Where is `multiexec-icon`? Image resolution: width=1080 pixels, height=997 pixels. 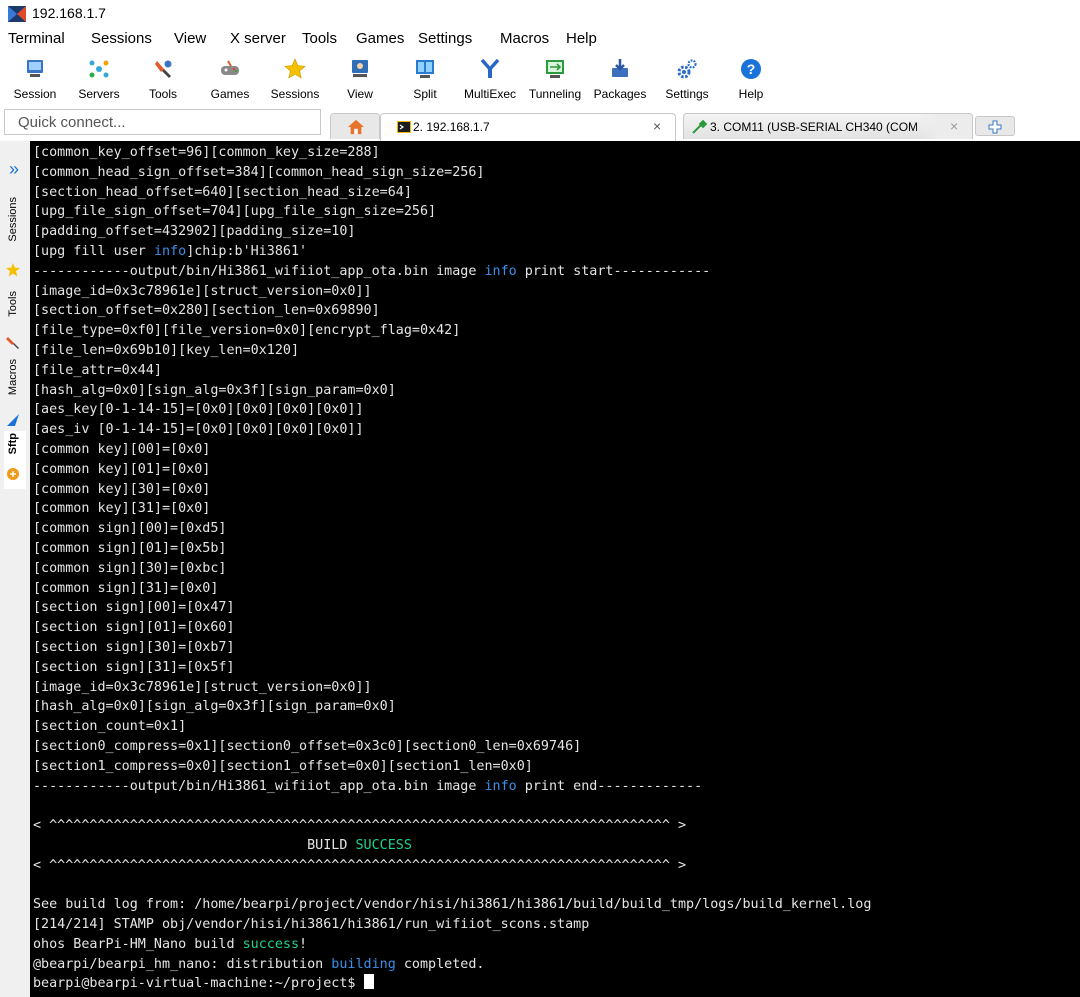 multiexec-icon is located at coordinates (490, 68).